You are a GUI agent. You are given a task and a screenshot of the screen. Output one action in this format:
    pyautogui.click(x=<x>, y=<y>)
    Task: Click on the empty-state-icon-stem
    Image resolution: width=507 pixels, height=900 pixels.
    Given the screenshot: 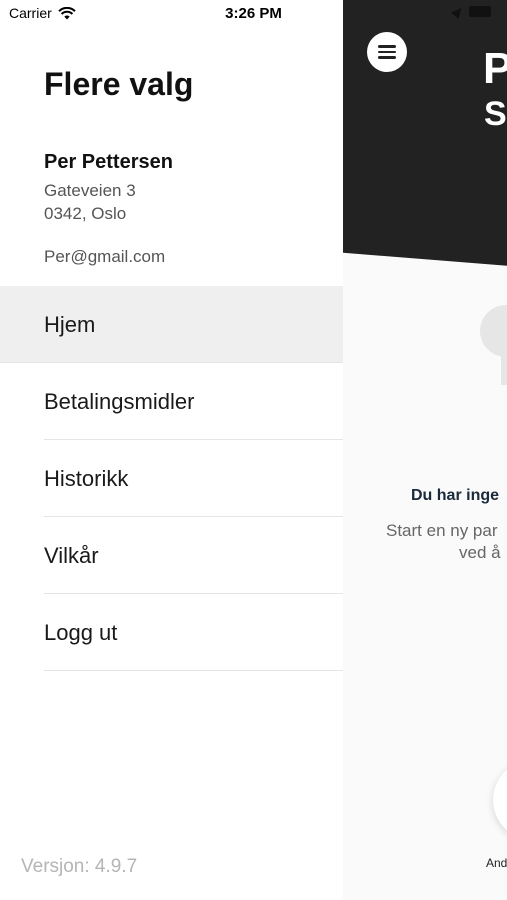 What is the action you would take?
    pyautogui.click(x=504, y=362)
    